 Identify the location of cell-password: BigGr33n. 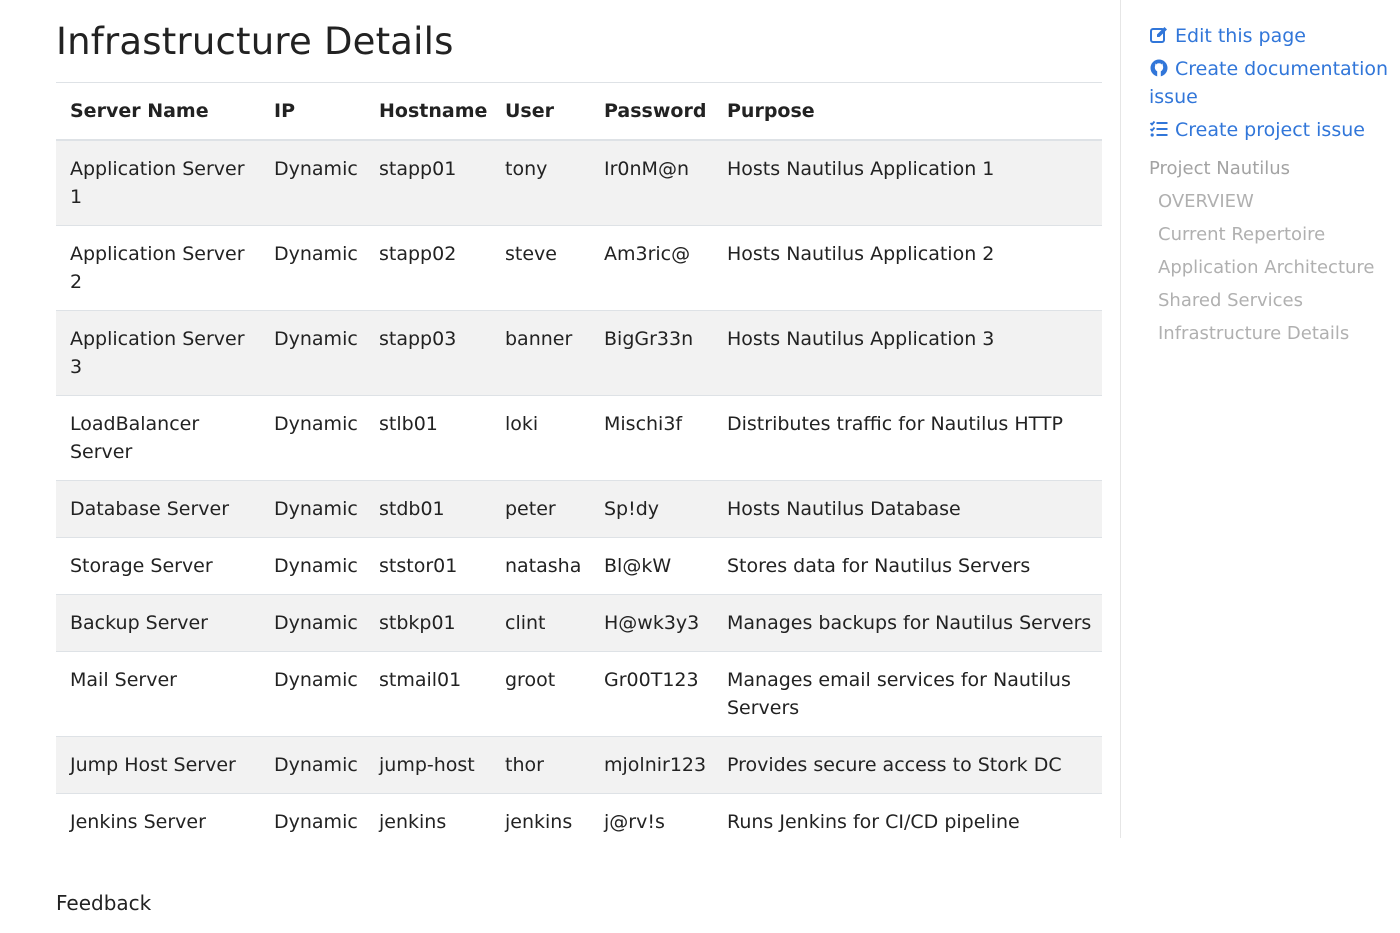
(651, 353).